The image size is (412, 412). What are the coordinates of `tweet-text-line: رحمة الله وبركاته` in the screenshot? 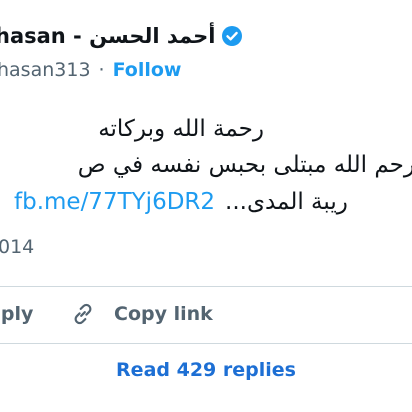 It's located at (181, 129).